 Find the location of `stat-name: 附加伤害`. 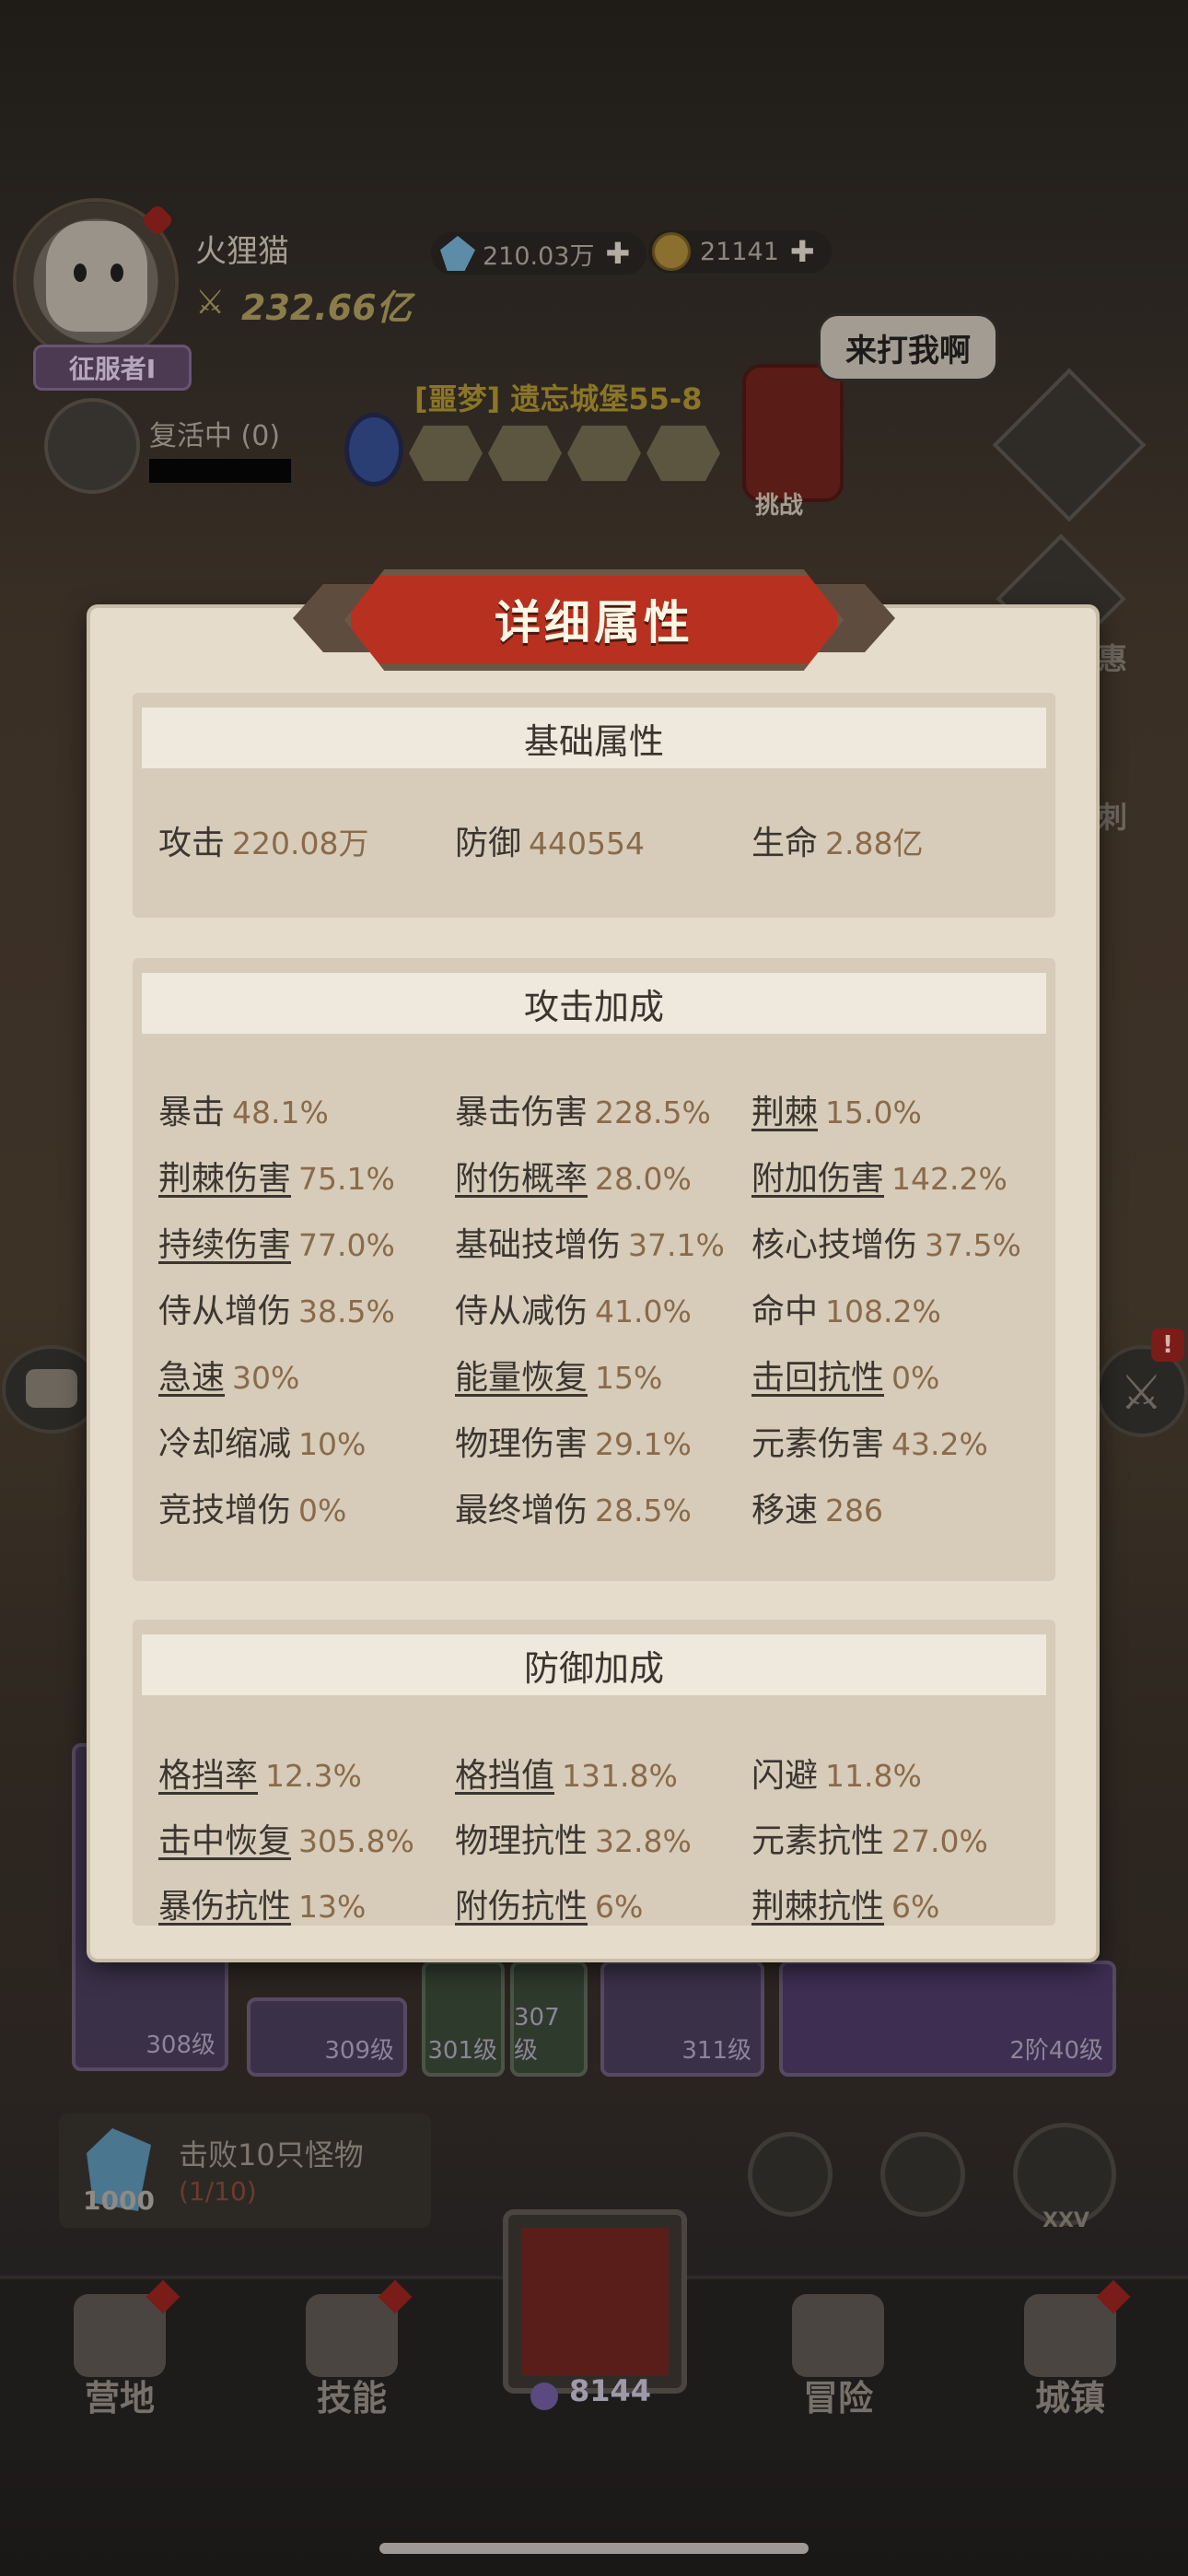

stat-name: 附加伤害 is located at coordinates (817, 1179).